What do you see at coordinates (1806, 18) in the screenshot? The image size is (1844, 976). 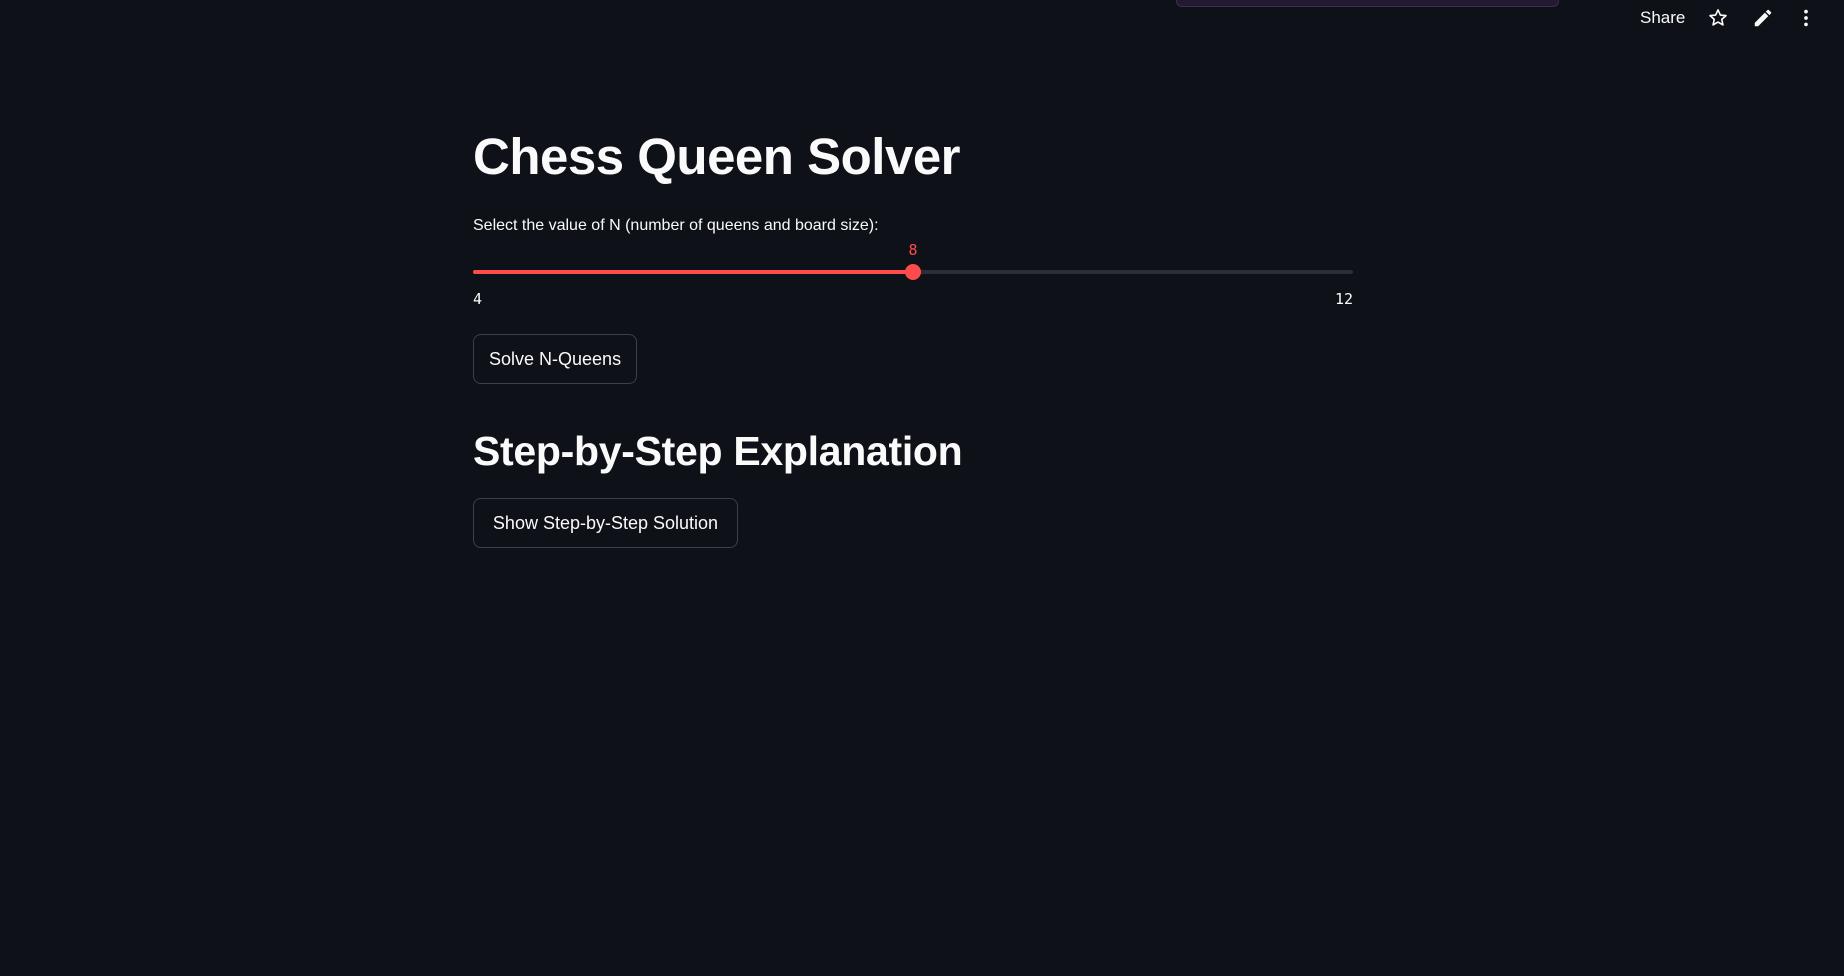 I see `more-vertical-icon` at bounding box center [1806, 18].